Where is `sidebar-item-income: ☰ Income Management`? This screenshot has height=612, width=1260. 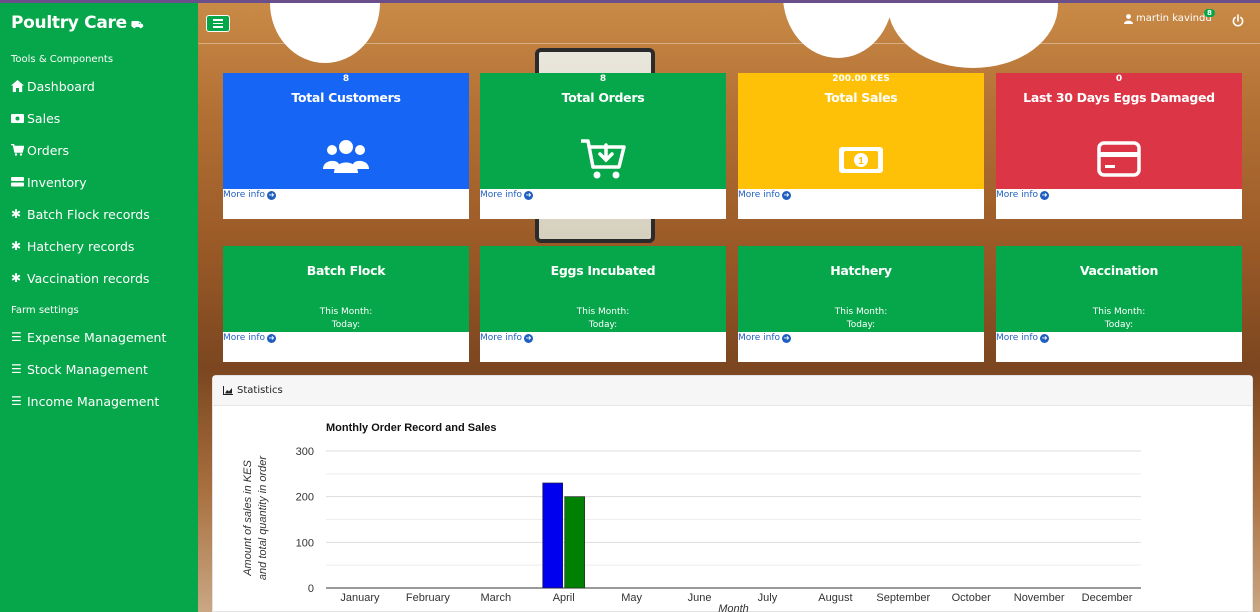 sidebar-item-income: ☰ Income Management is located at coordinates (85, 401).